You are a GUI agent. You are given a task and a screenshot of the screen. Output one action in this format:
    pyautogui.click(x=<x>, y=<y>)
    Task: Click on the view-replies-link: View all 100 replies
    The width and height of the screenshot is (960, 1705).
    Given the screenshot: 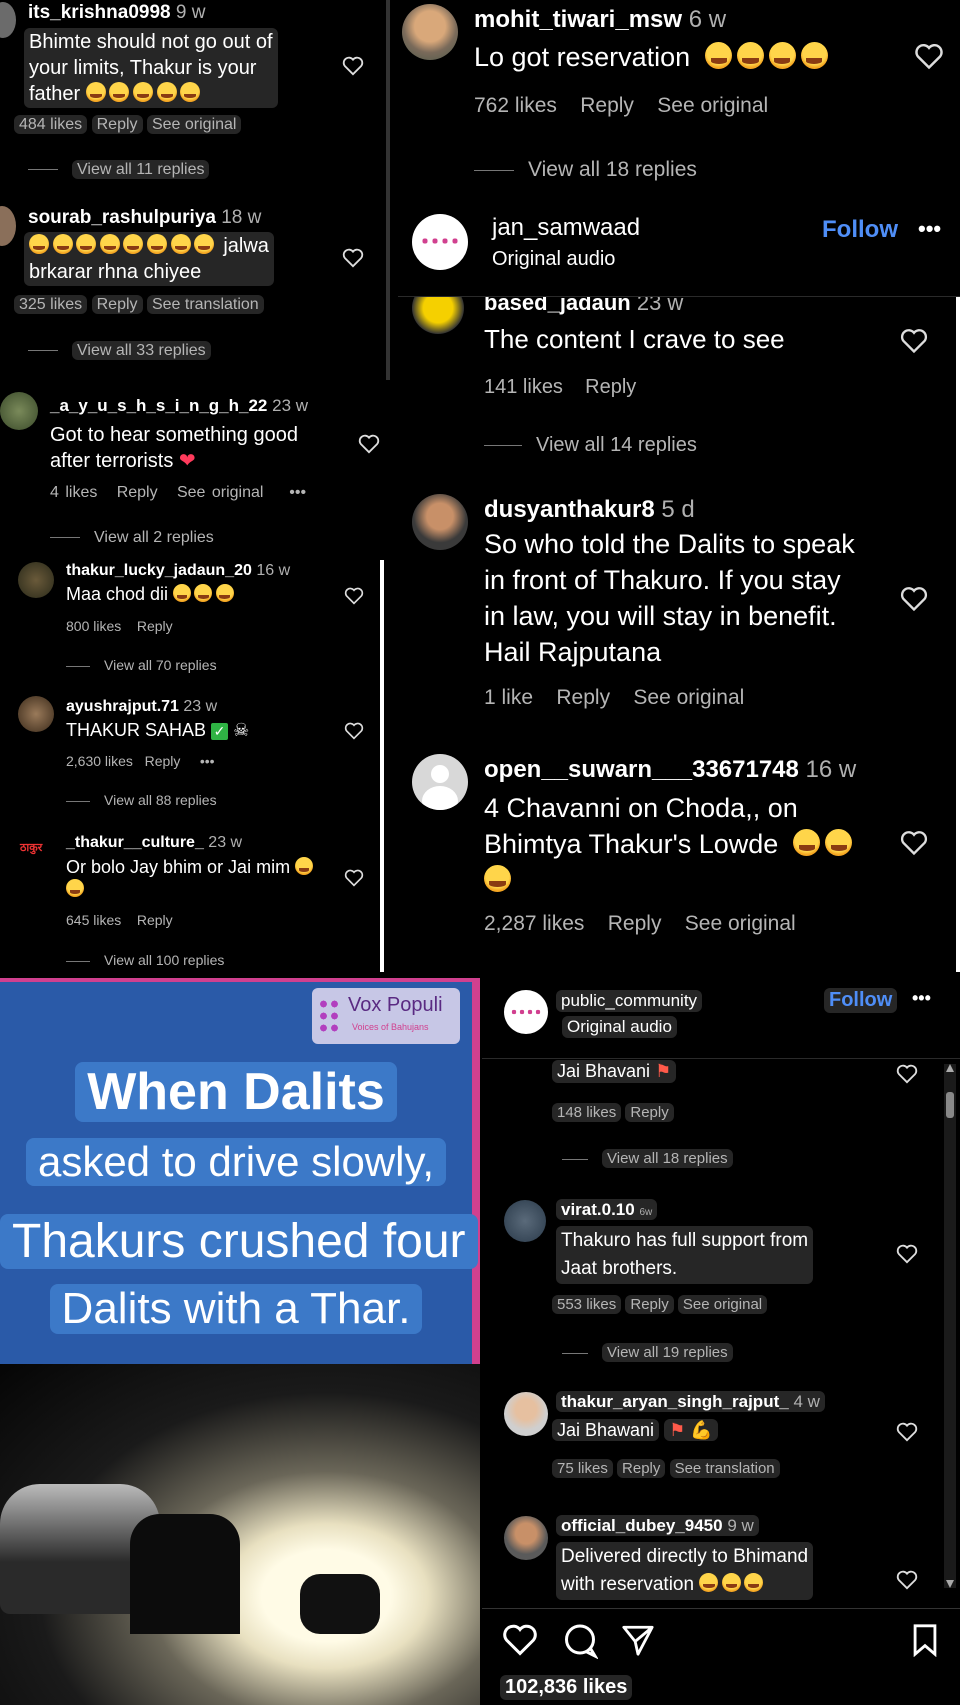 What is the action you would take?
    pyautogui.click(x=164, y=960)
    